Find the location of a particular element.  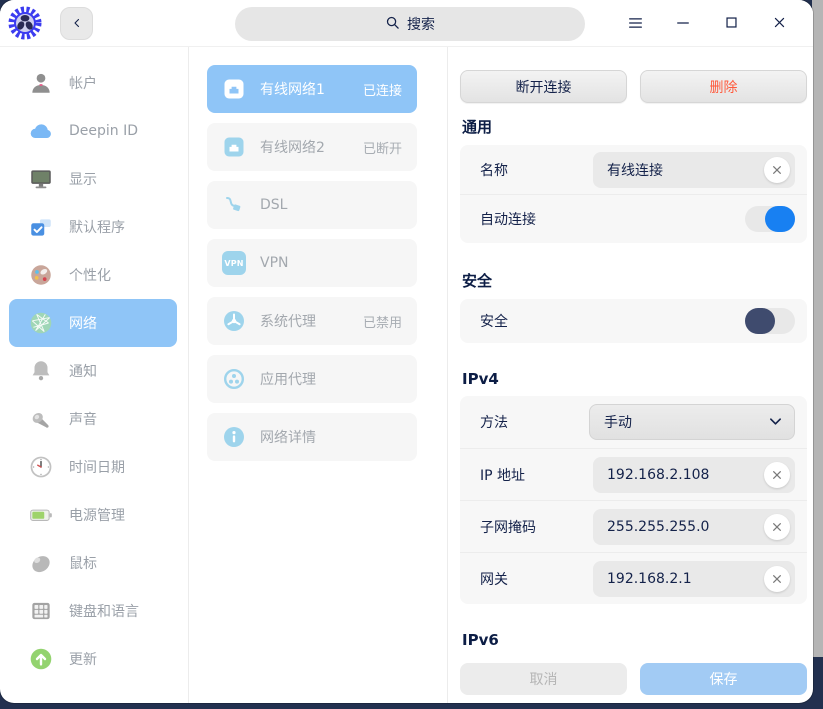

titlebar: 搜索 is located at coordinates (406, 23).